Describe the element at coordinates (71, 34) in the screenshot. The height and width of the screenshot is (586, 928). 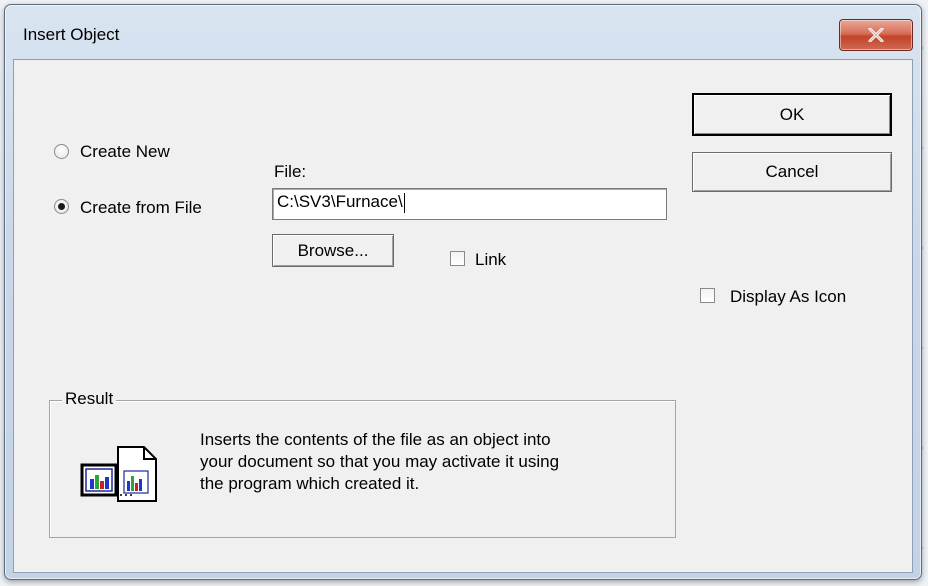
I see `dialog-title: Insert Object` at that location.